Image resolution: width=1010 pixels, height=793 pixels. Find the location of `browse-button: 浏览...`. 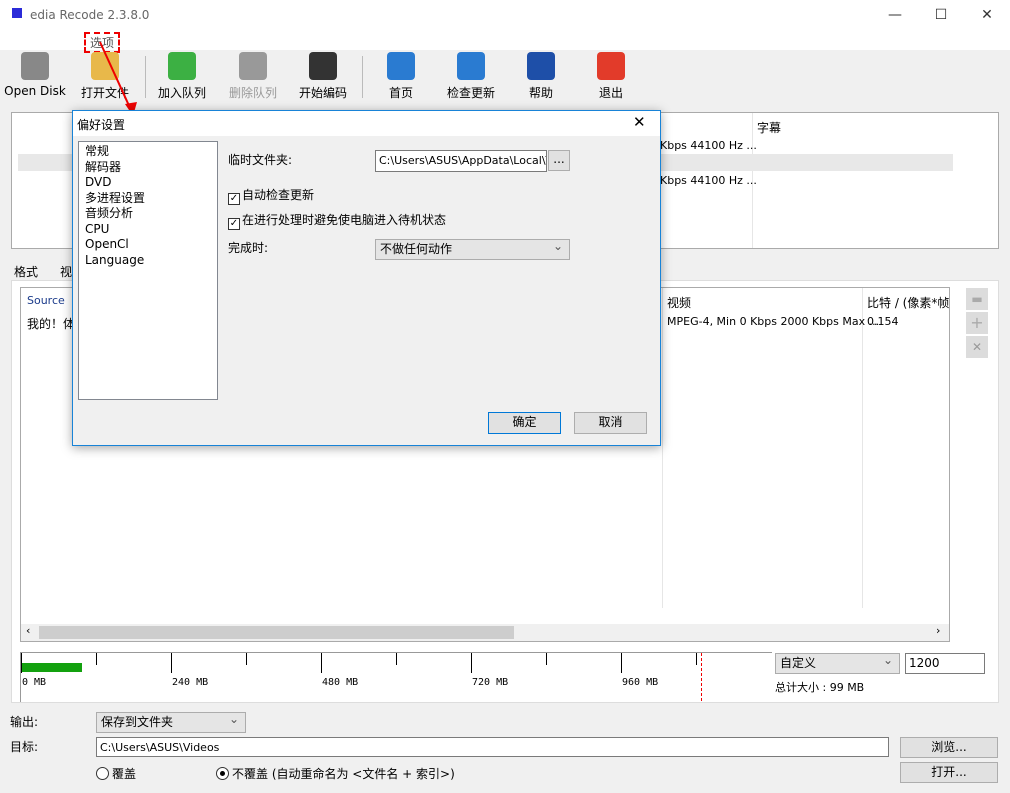

browse-button: 浏览... is located at coordinates (949, 747).